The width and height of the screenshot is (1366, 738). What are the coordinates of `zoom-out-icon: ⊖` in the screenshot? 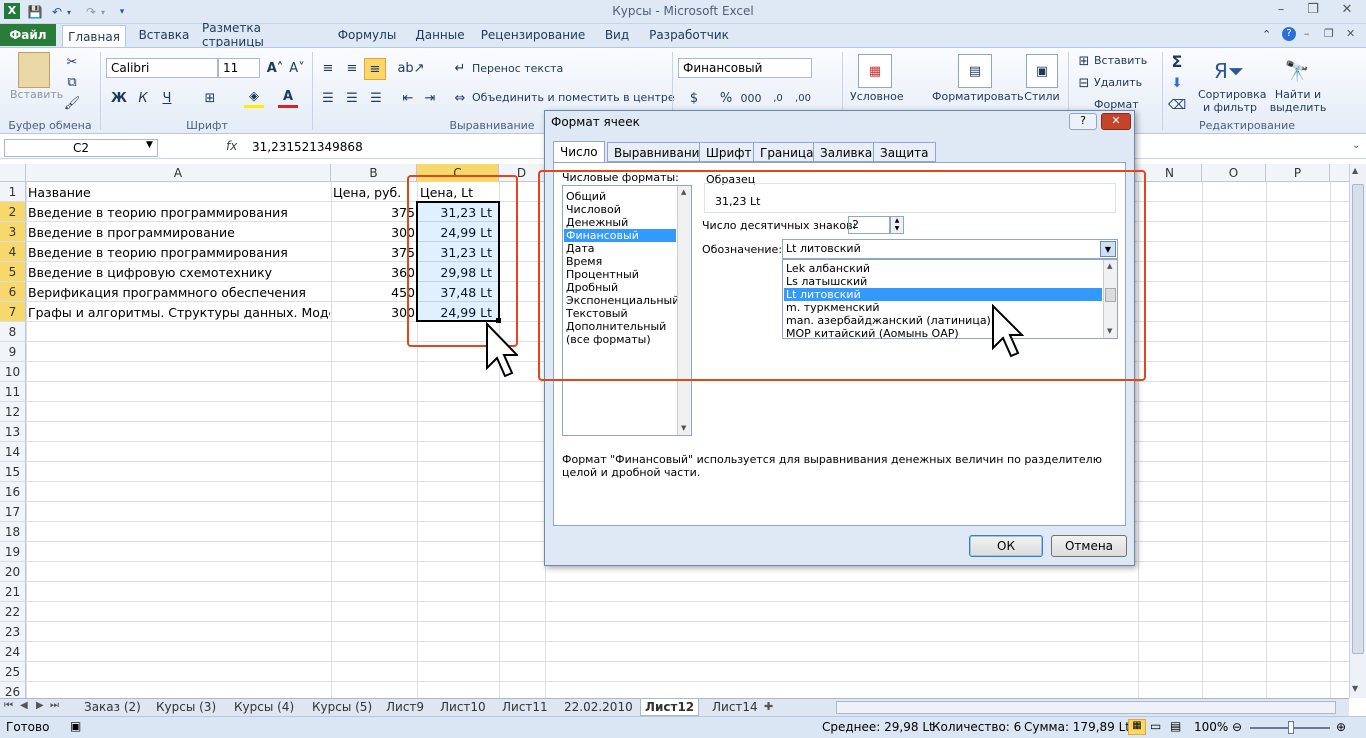 It's located at (1237, 727).